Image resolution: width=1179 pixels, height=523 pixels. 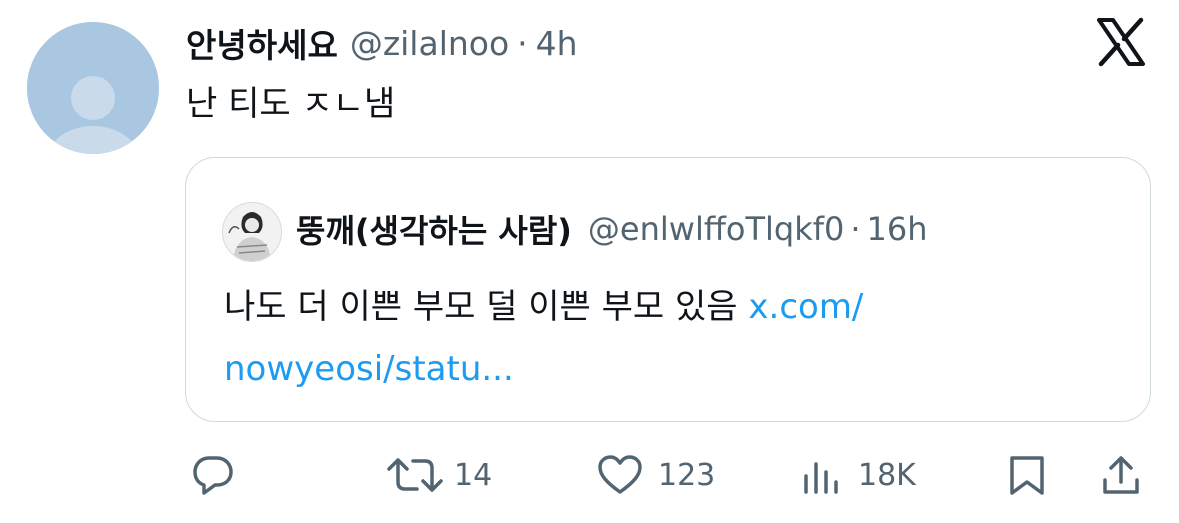 I want to click on retweet-button: 14, so click(x=439, y=475).